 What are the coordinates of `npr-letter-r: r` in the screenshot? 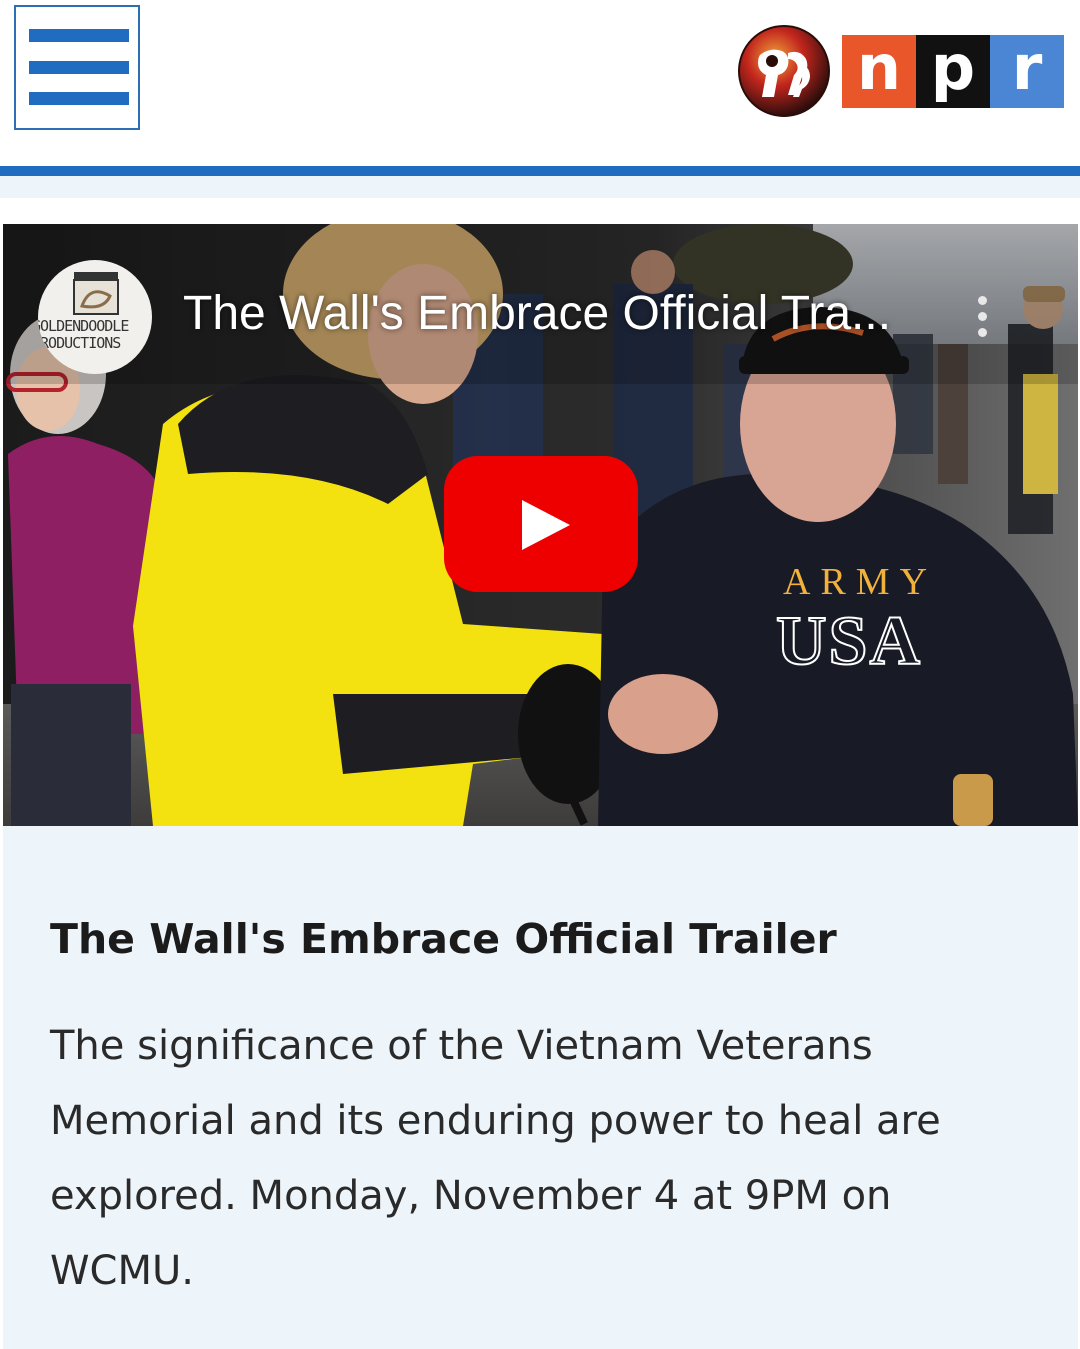 It's located at (1027, 71).